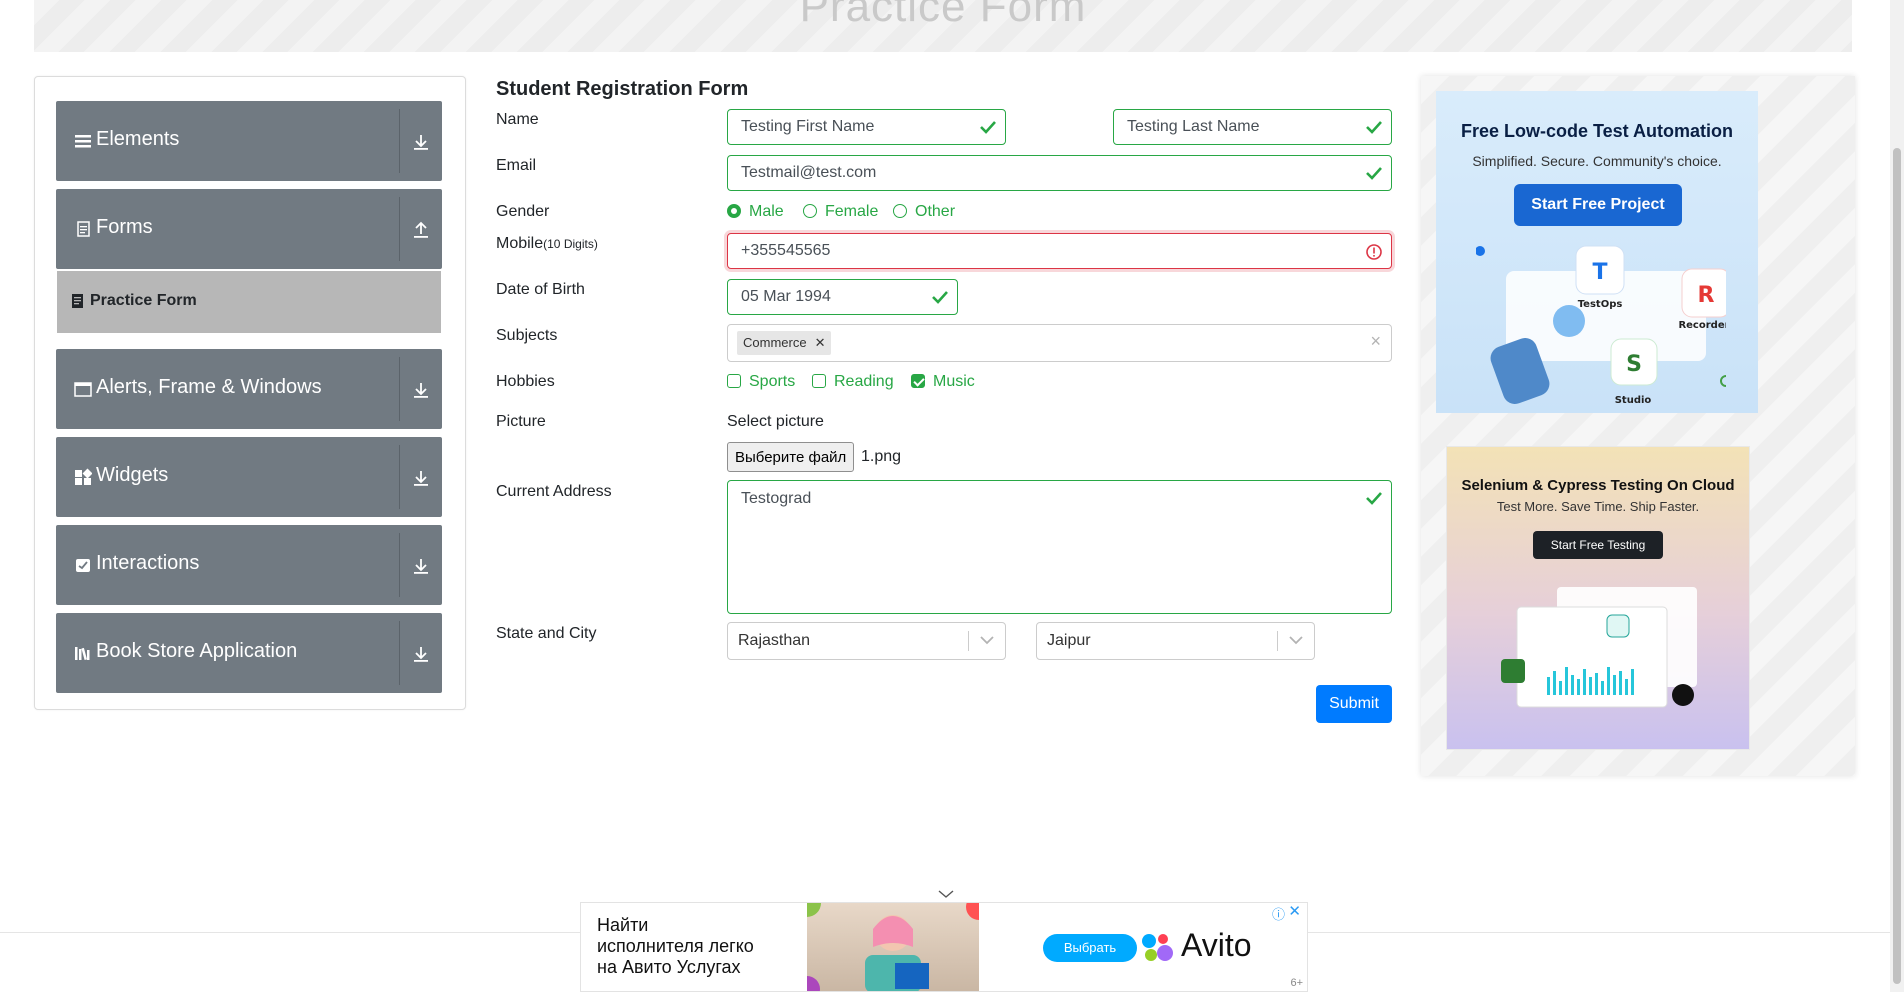  Describe the element at coordinates (83, 389) in the screenshot. I see `window-icon` at that location.